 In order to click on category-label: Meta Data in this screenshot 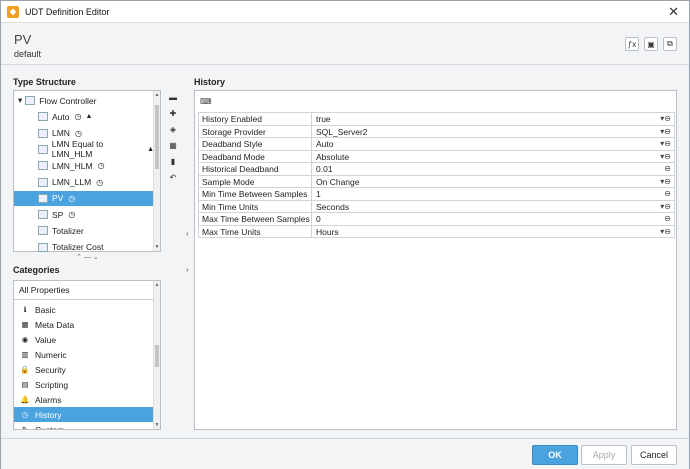, I will do `click(55, 324)`.